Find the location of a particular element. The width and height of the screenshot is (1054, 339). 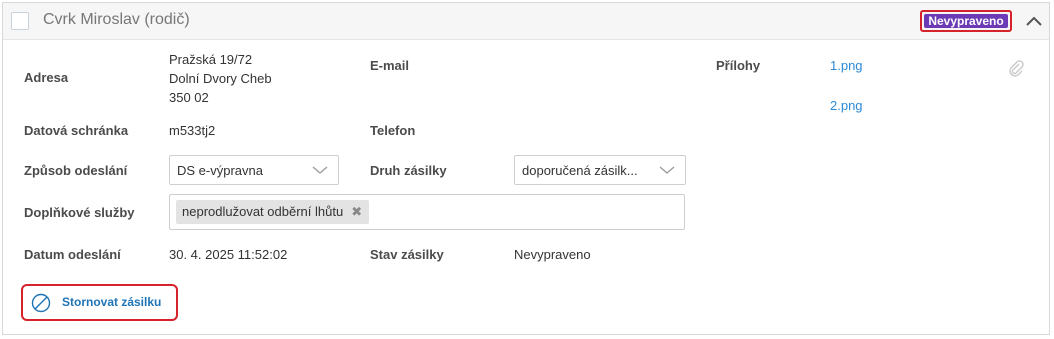

extra-service-tag: neprodlužovat odběrní lhůtu ✖ is located at coordinates (273, 212).